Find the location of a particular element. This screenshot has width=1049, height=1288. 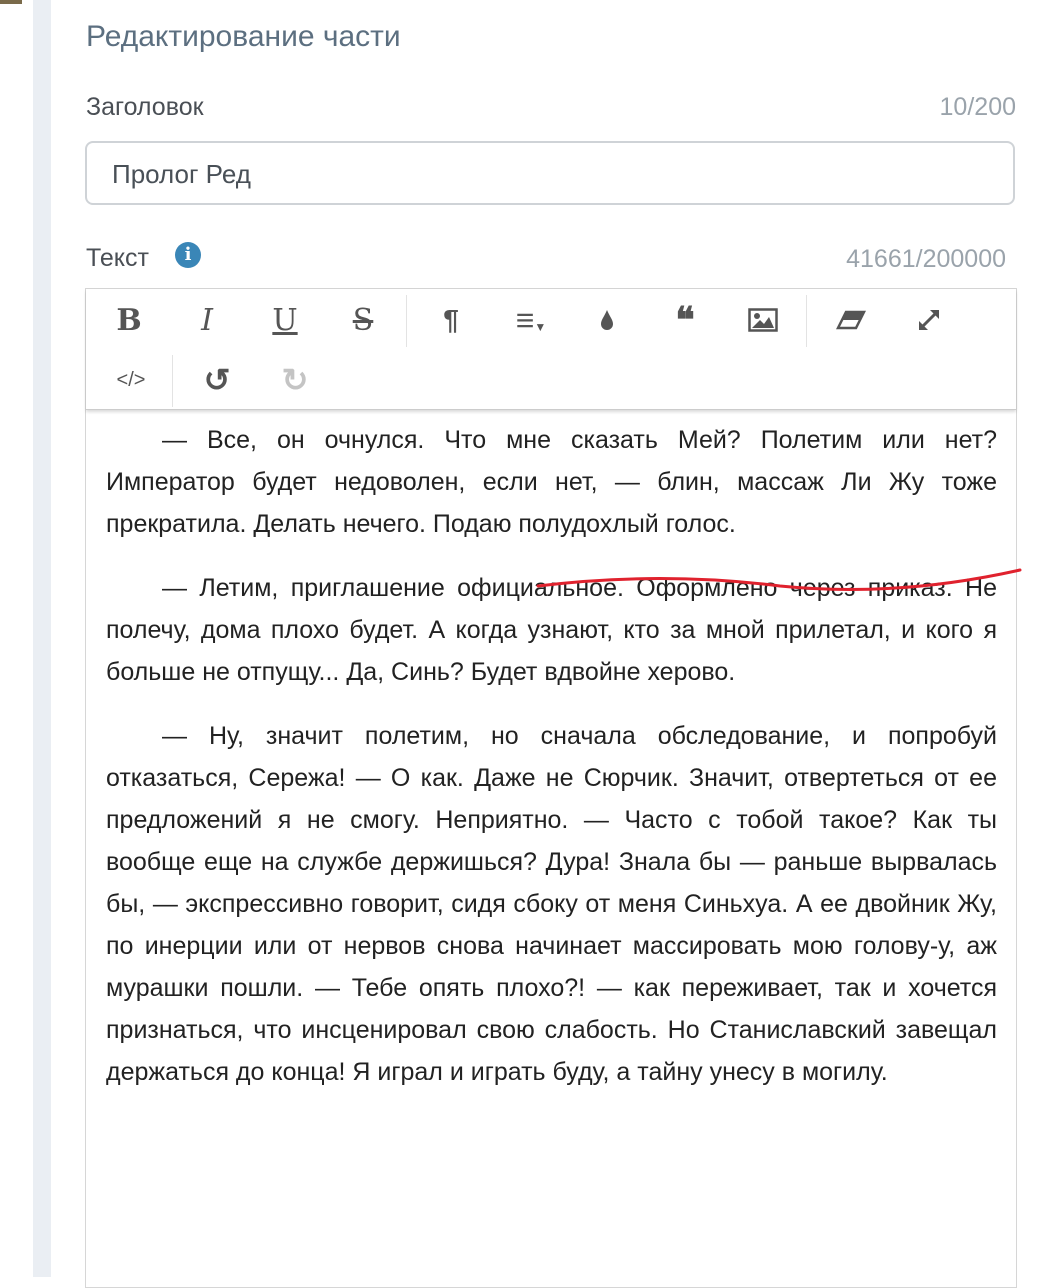

eraser-button is located at coordinates (851, 320).